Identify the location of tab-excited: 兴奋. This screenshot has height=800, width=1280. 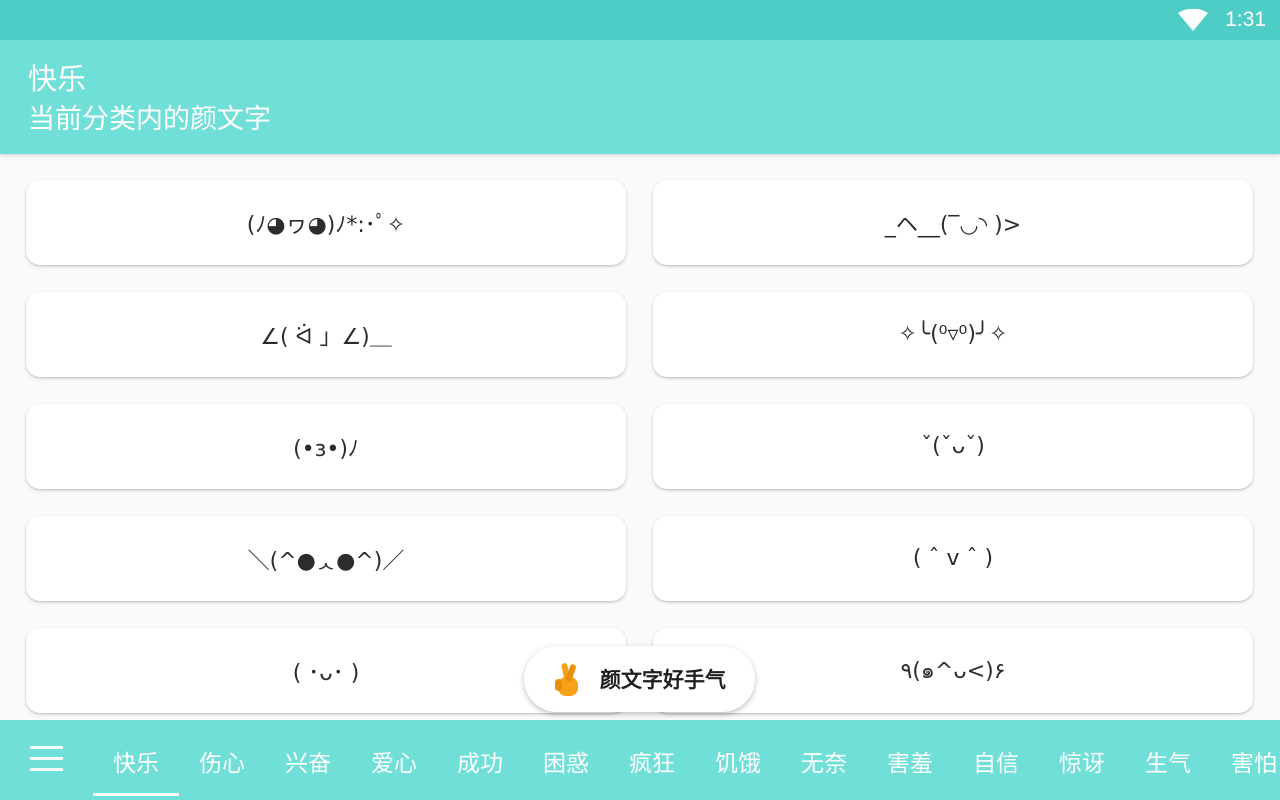
(308, 761).